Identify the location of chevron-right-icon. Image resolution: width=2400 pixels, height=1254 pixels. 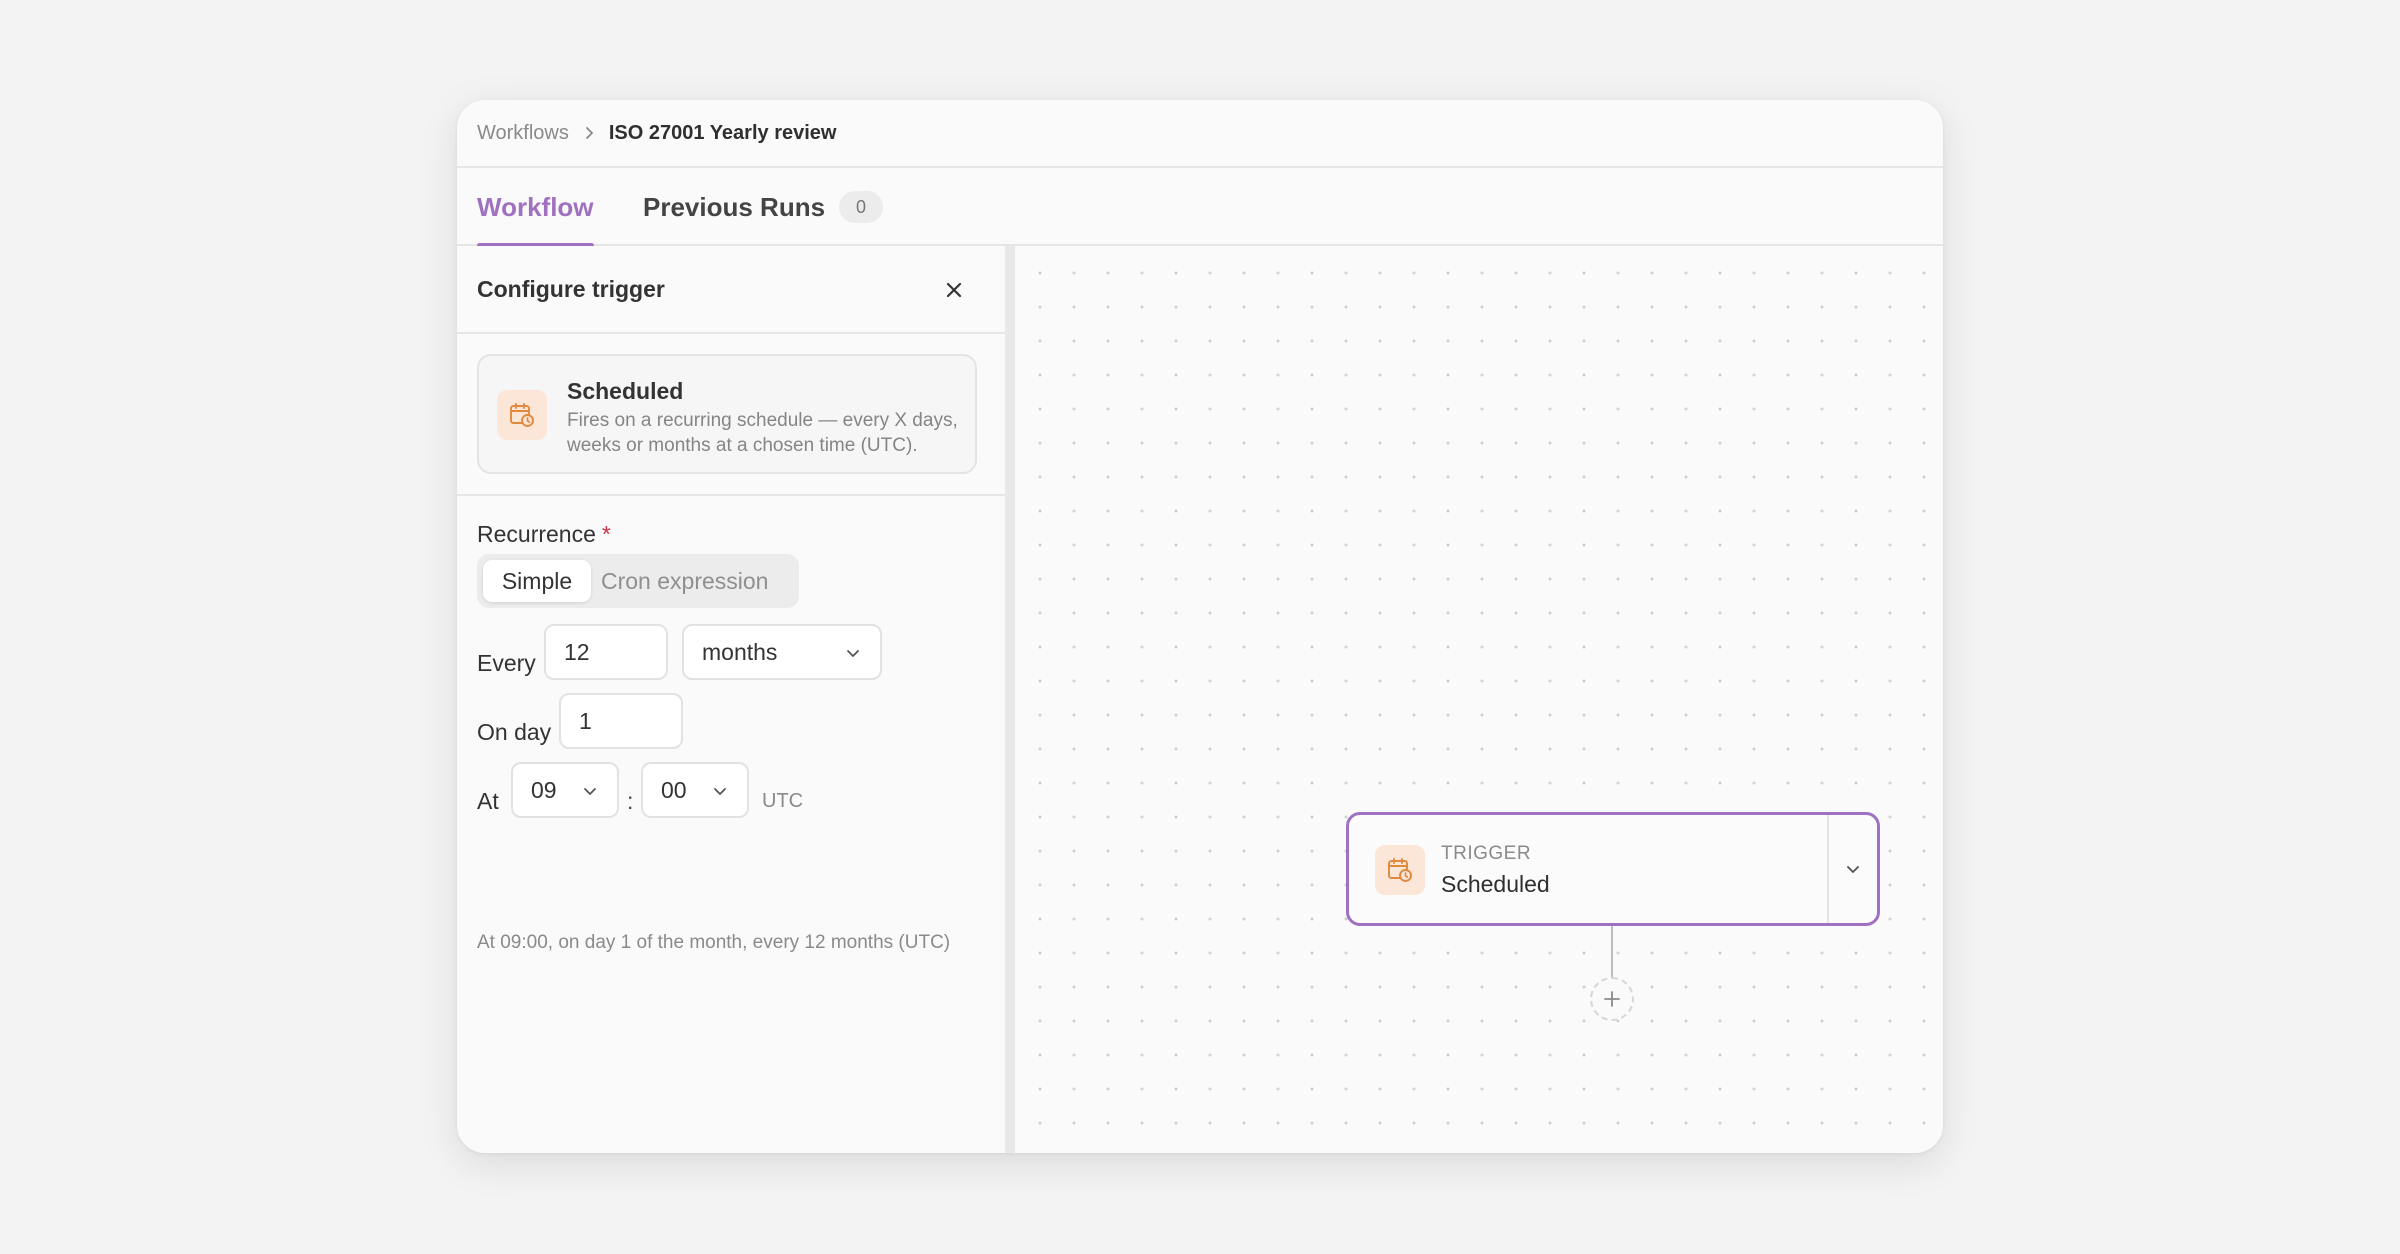
(589, 133).